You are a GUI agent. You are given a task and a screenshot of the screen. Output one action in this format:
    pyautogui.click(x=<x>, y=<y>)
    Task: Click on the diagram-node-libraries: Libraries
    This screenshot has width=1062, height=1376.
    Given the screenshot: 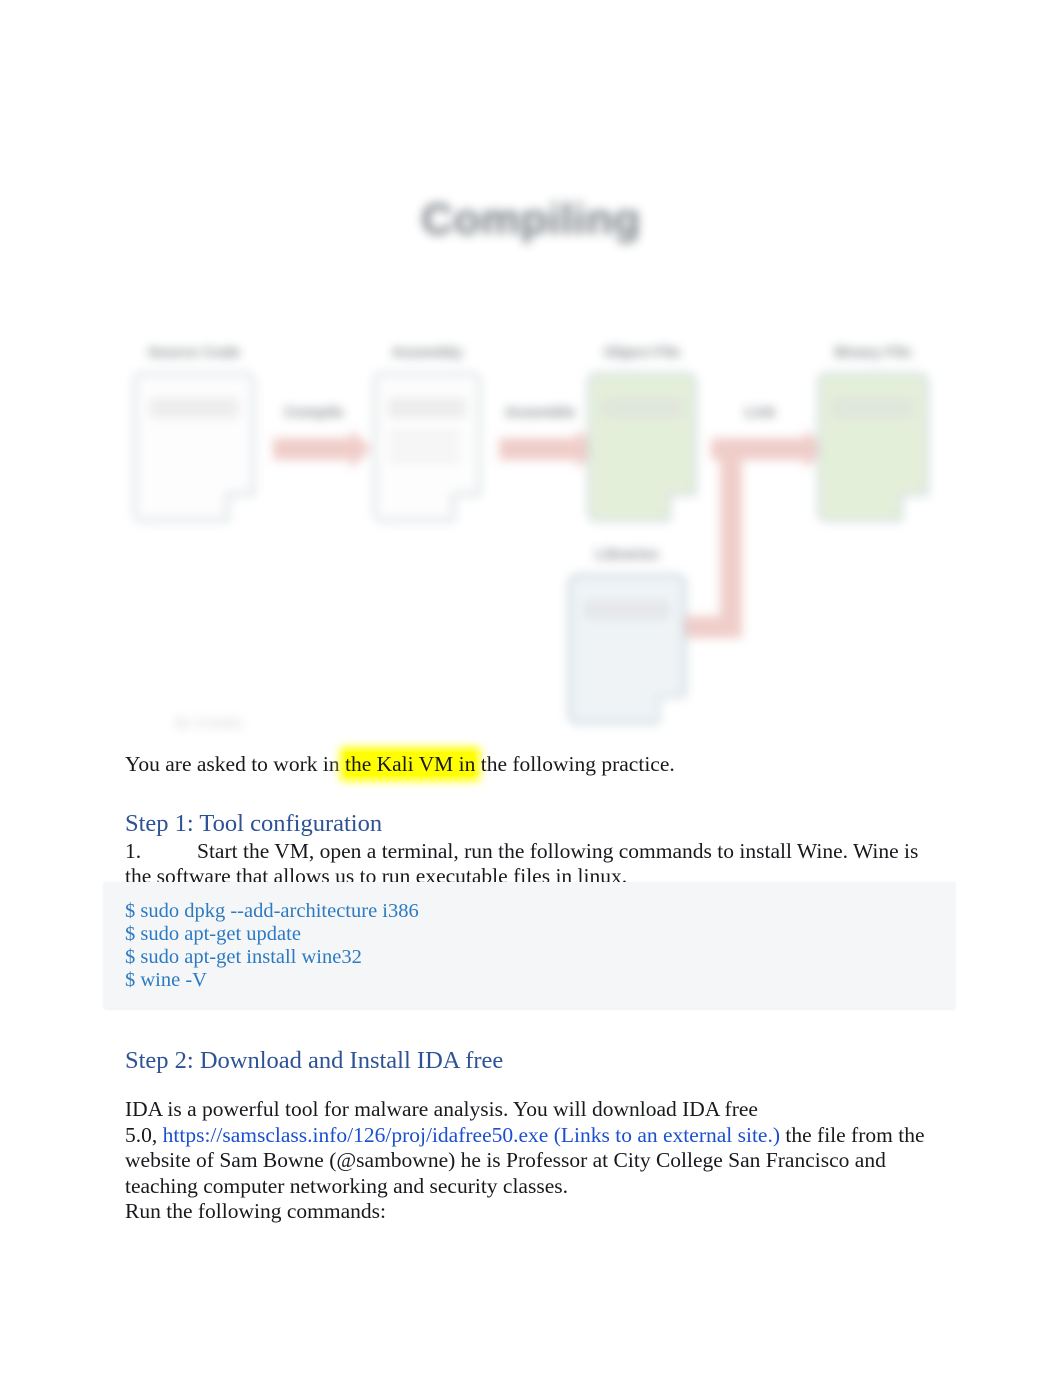 What is the action you would take?
    pyautogui.click(x=627, y=635)
    